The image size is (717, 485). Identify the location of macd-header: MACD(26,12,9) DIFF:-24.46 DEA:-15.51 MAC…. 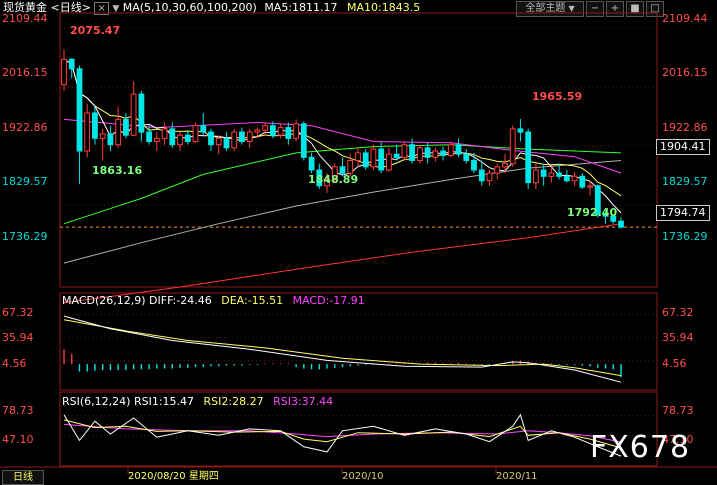
(213, 301).